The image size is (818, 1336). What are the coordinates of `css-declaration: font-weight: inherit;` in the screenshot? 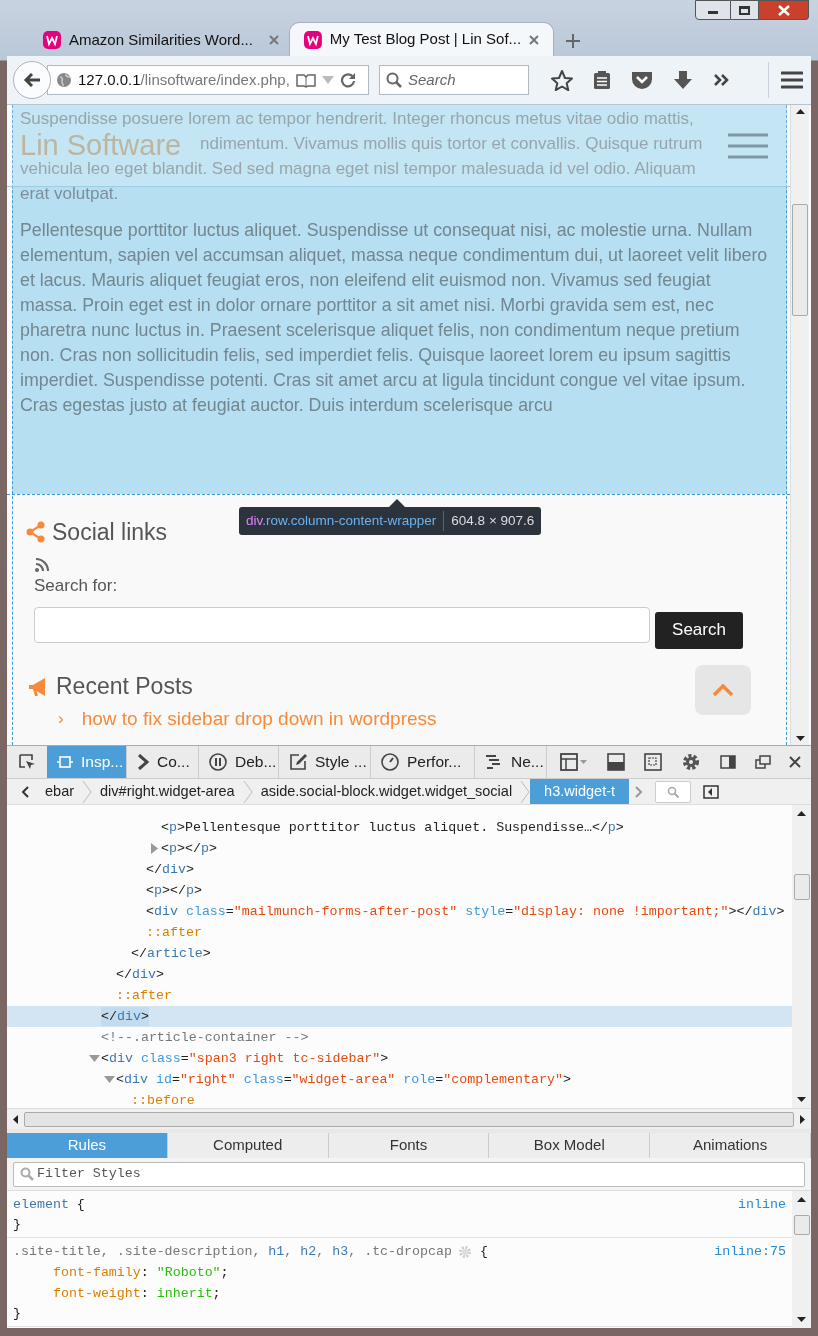 It's located at (137, 1293).